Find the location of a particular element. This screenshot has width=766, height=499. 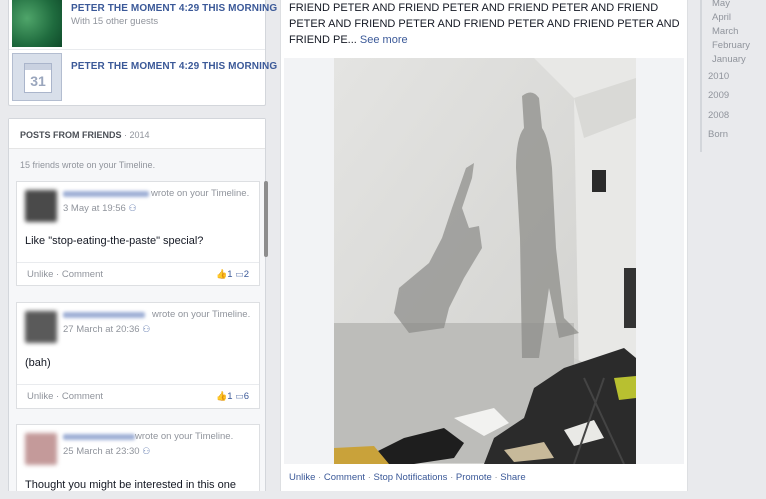

timeline-month: February is located at coordinates (731, 45).